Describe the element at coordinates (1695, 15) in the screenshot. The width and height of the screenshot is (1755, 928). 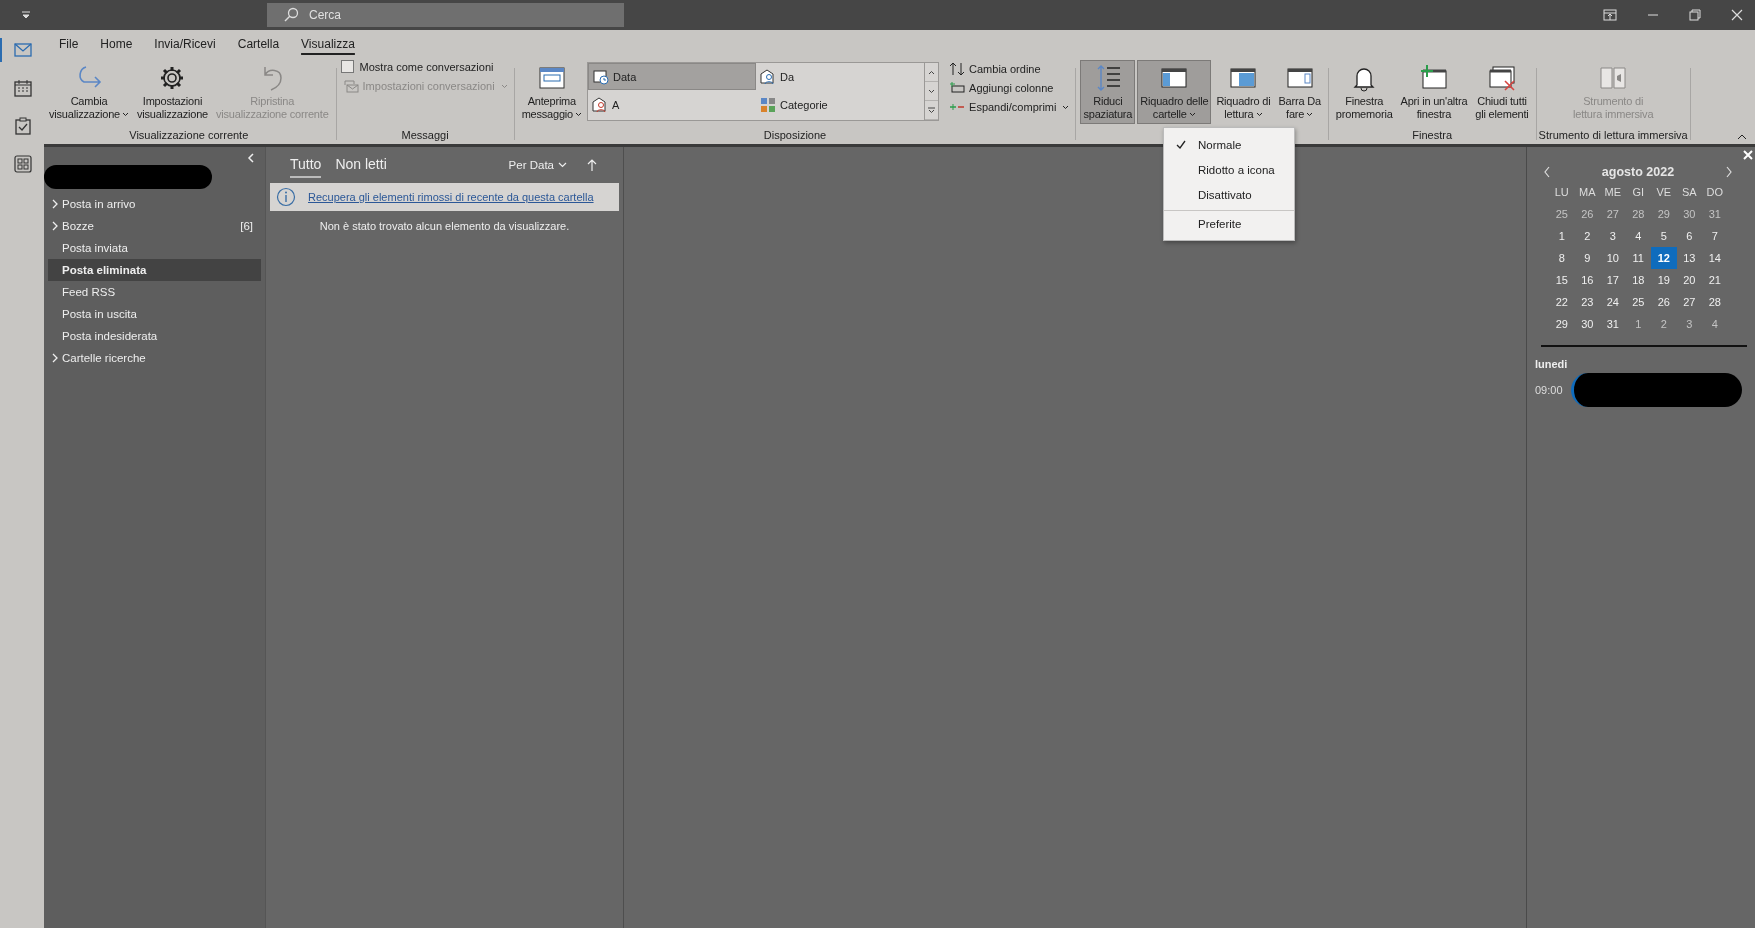
I see `restore-icon` at that location.